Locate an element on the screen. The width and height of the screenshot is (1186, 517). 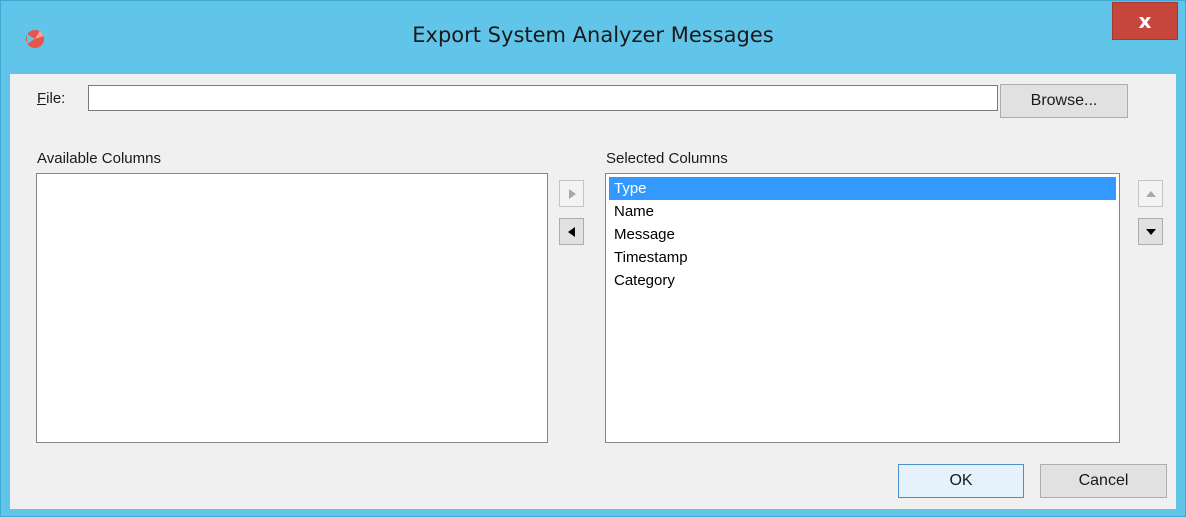
triangle-left-icon is located at coordinates (571, 231).